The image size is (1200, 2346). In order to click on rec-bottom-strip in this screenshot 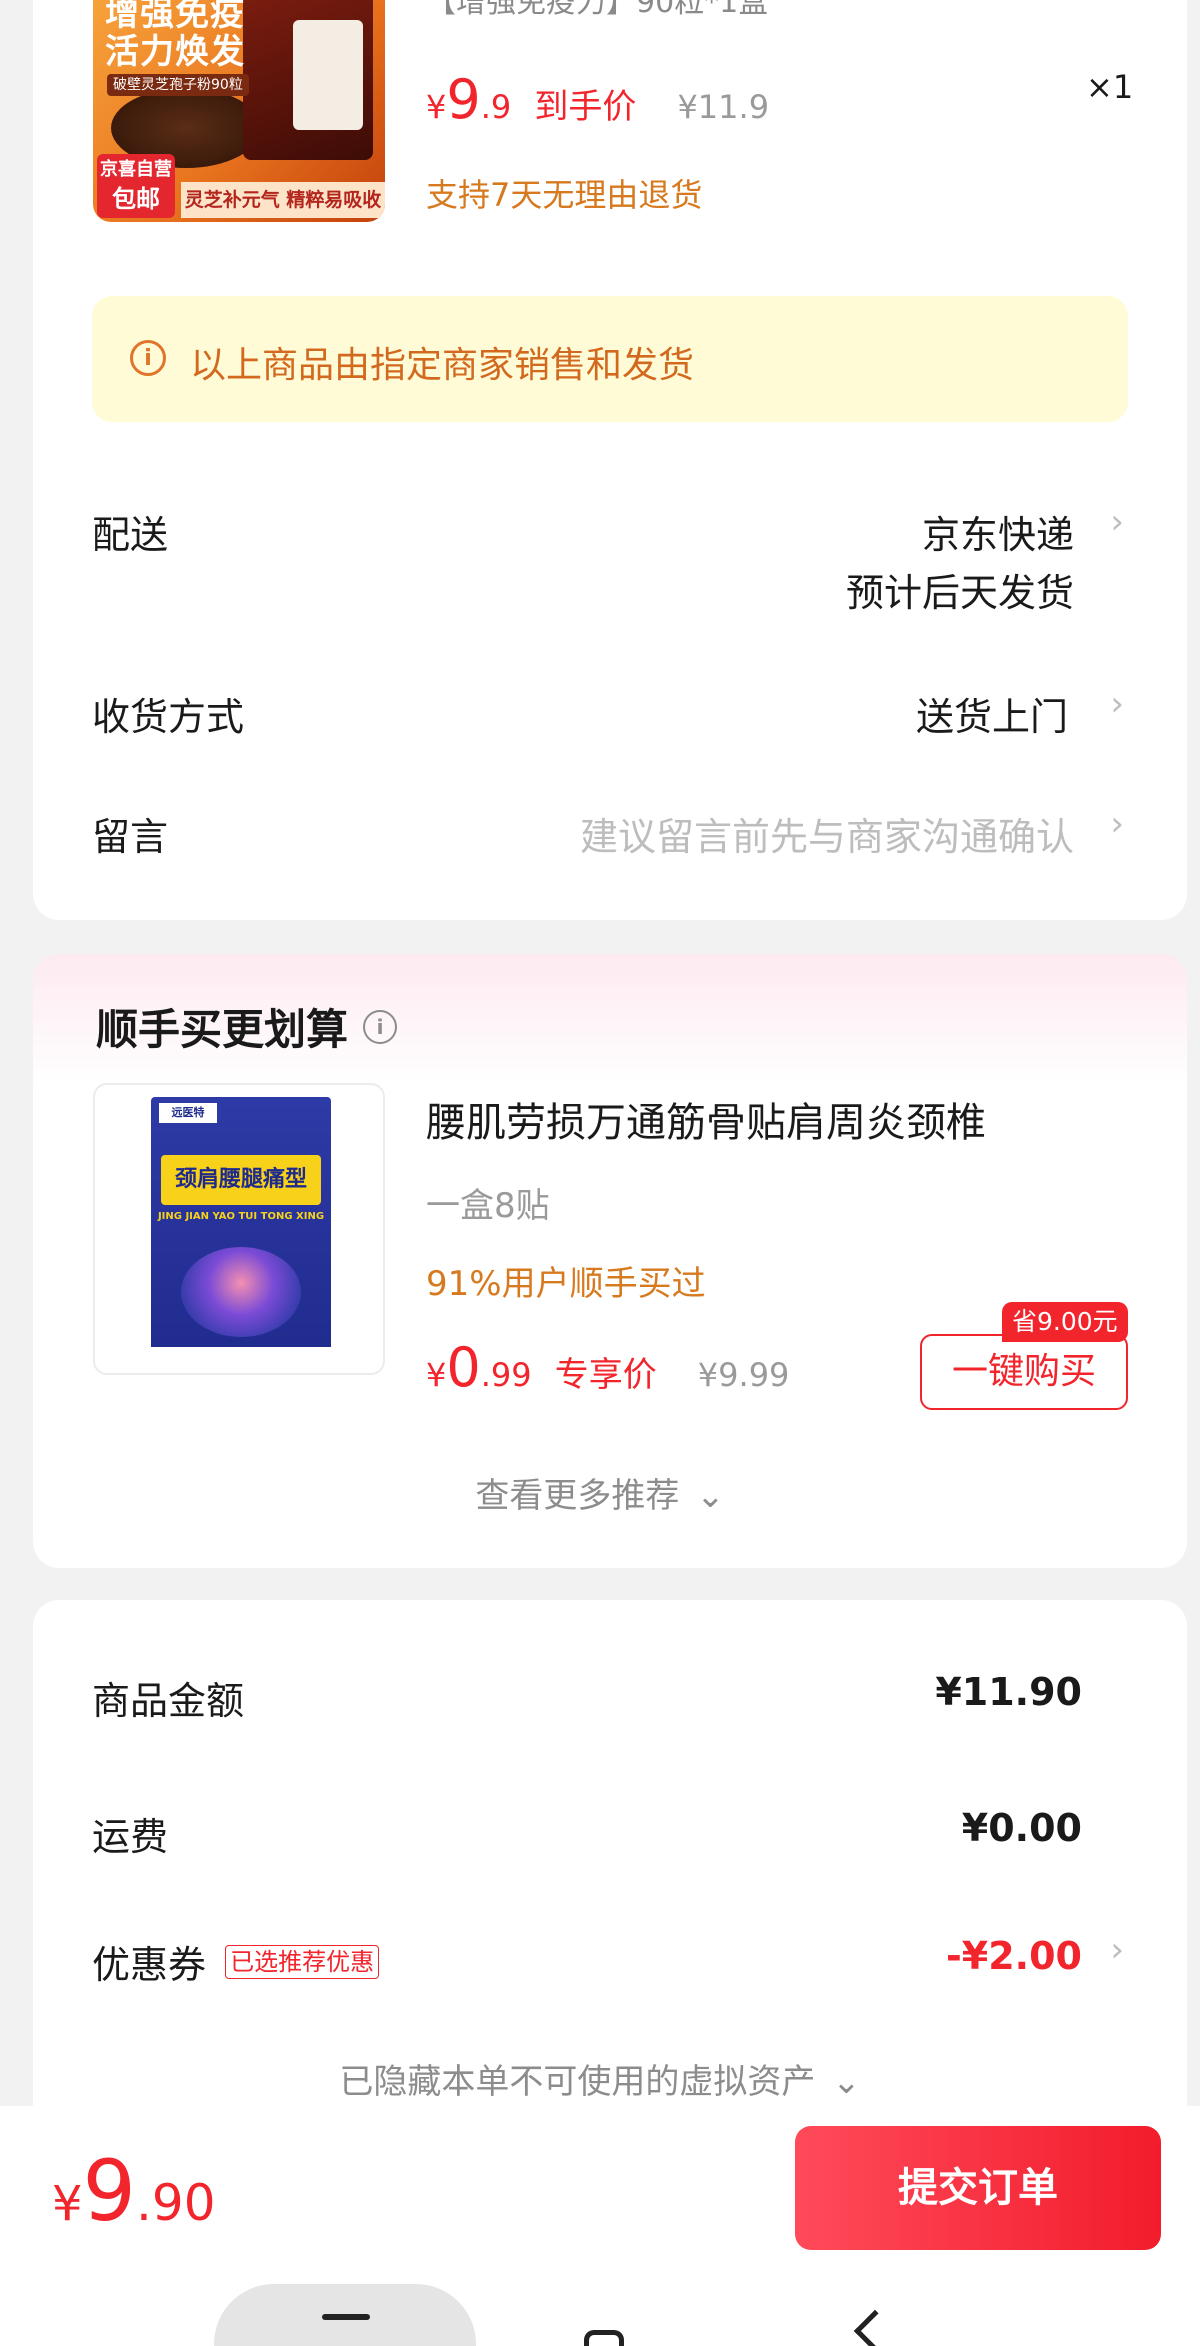, I will do `click(241, 1357)`.